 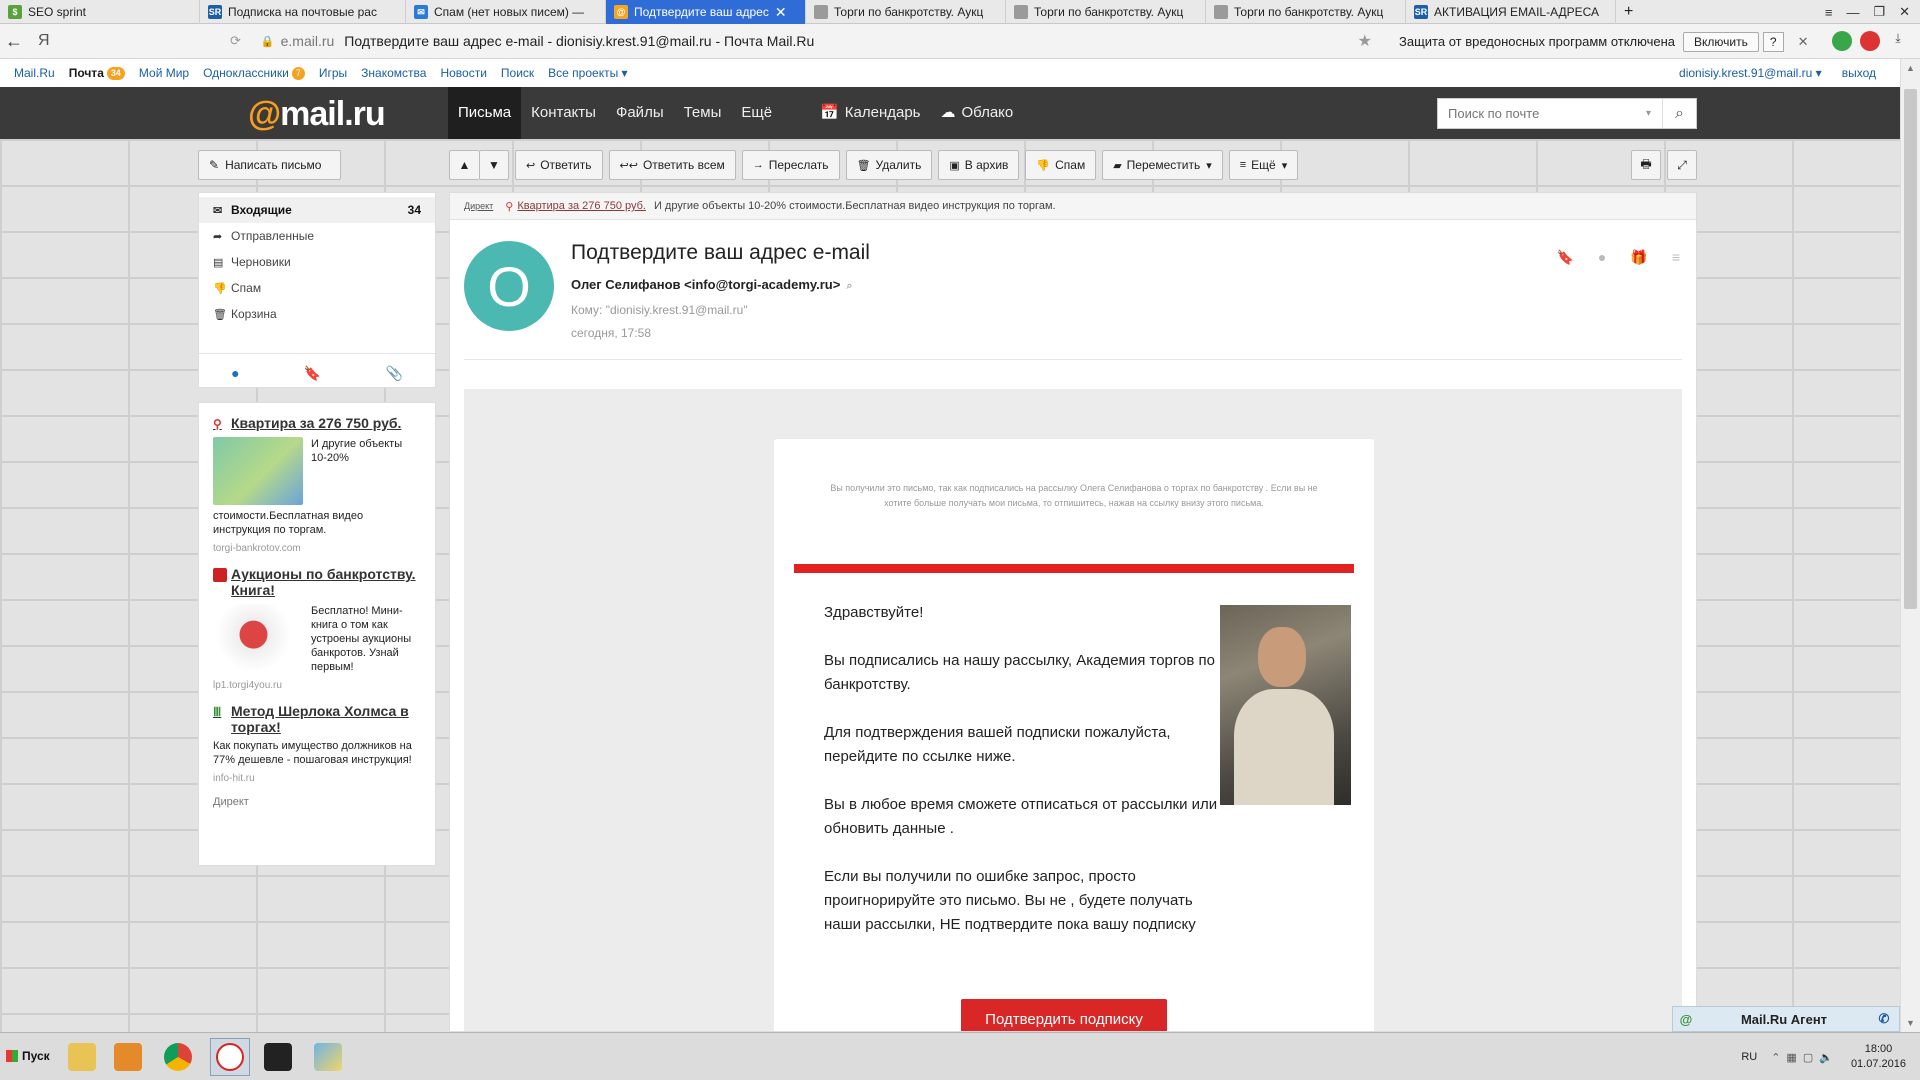 What do you see at coordinates (790, 165) in the screenshot?
I see `forward-button: → Переслать` at bounding box center [790, 165].